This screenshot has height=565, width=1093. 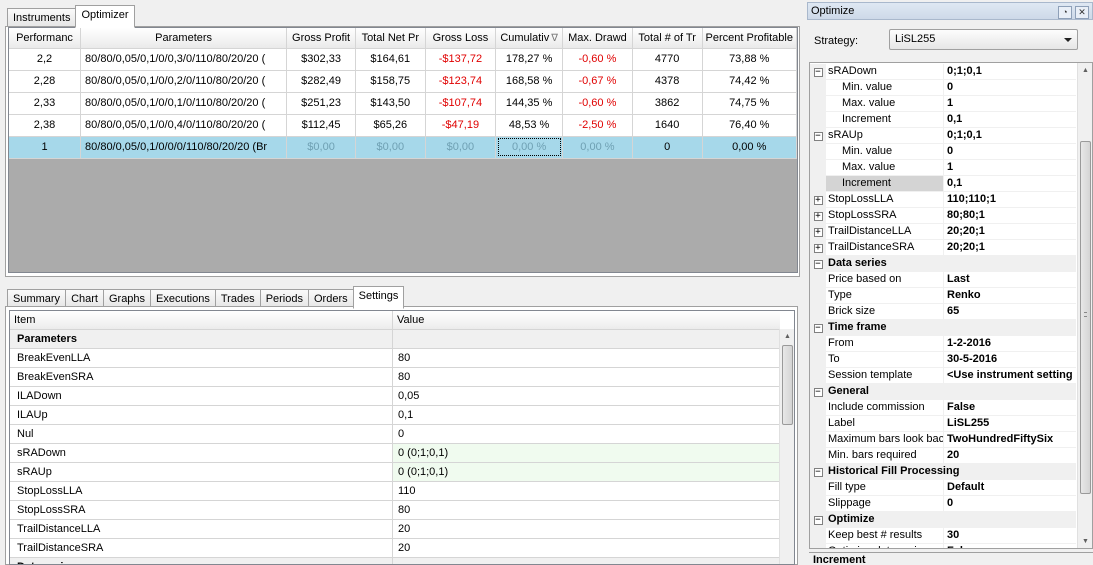 What do you see at coordinates (45, 103) in the screenshot?
I see `table-cell: 2,33` at bounding box center [45, 103].